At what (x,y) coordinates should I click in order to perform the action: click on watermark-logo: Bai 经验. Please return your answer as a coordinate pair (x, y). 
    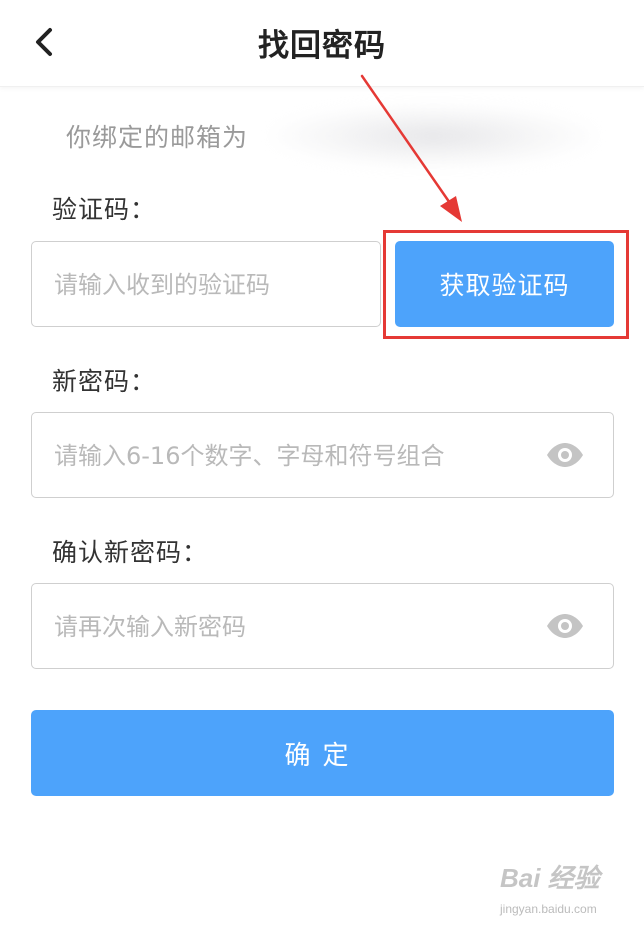
    Looking at the image, I should click on (550, 878).